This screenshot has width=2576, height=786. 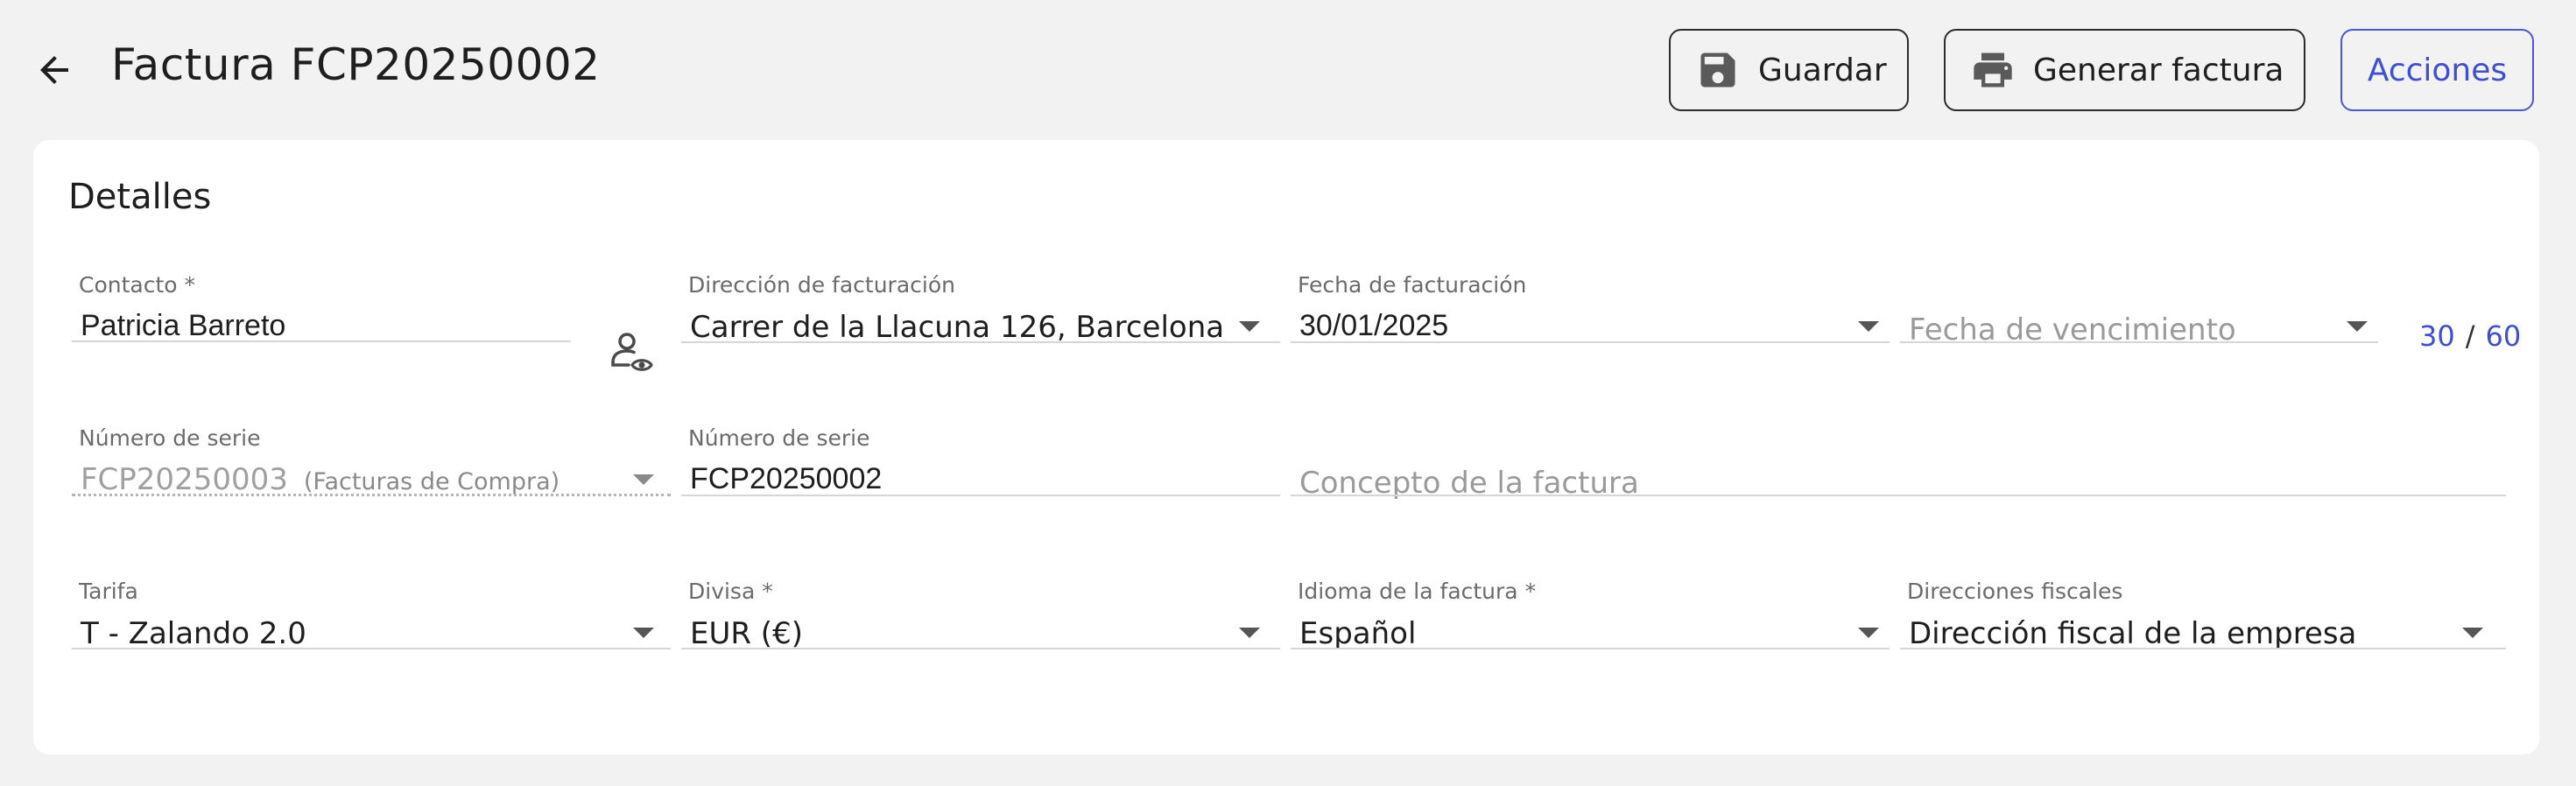 I want to click on series-number-label: Número de serie, so click(x=170, y=438).